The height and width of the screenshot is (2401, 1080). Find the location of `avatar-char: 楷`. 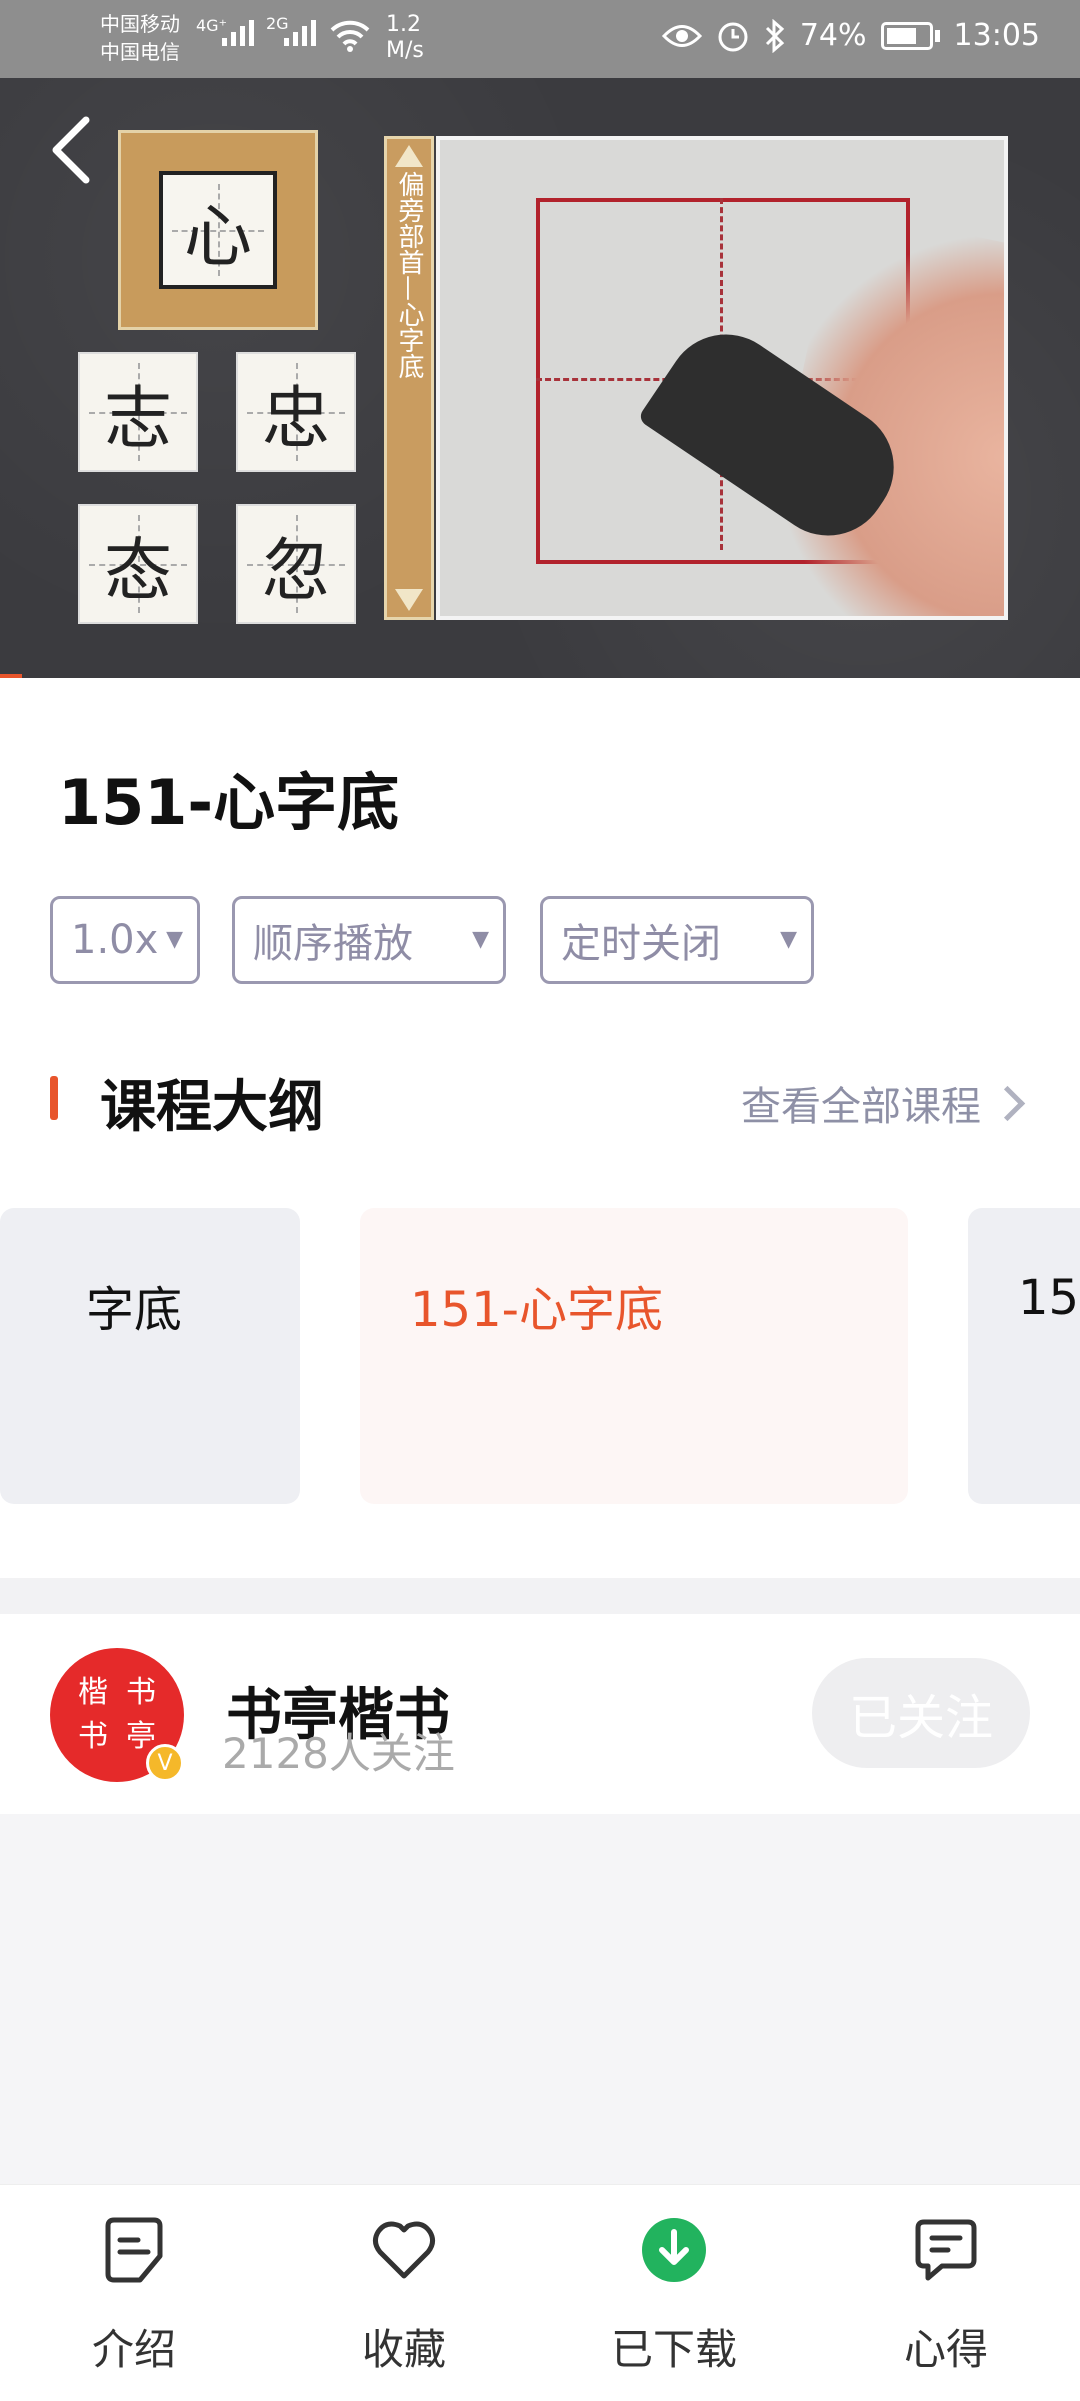

avatar-char: 楷 is located at coordinates (93, 1692).